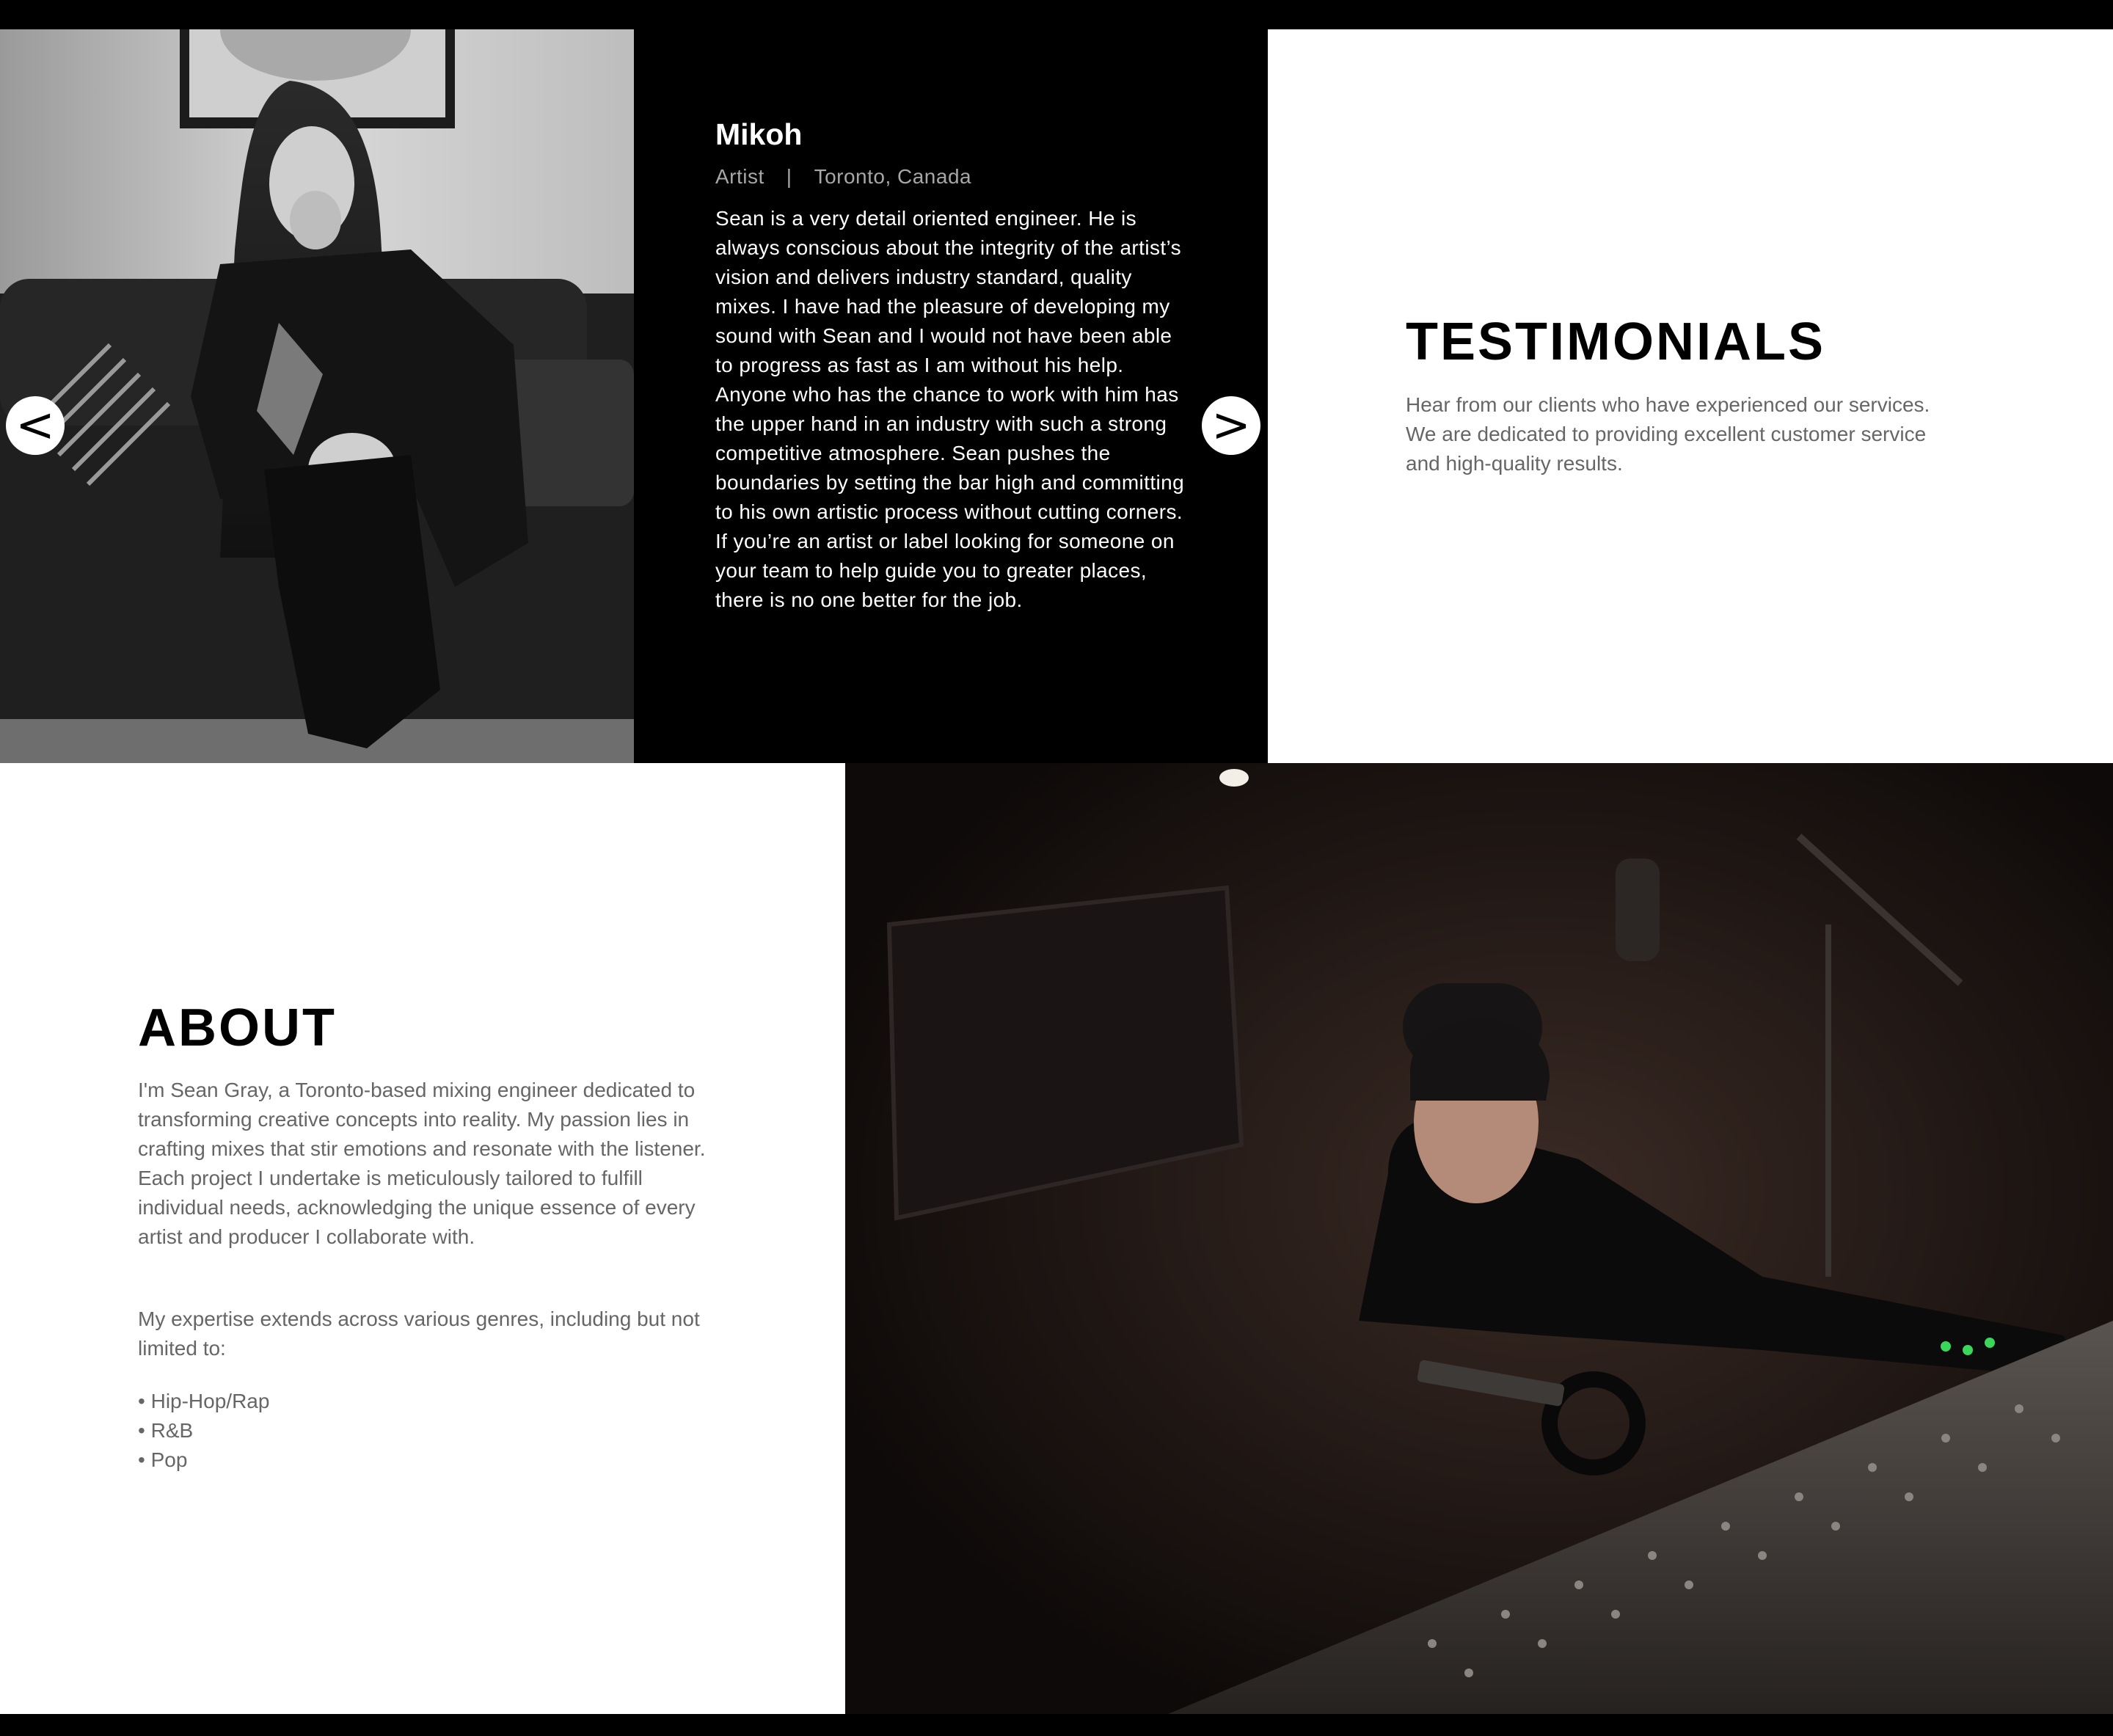 This screenshot has width=2113, height=1736. I want to click on testimonials-title: TESTIMONIALS, so click(1615, 342).